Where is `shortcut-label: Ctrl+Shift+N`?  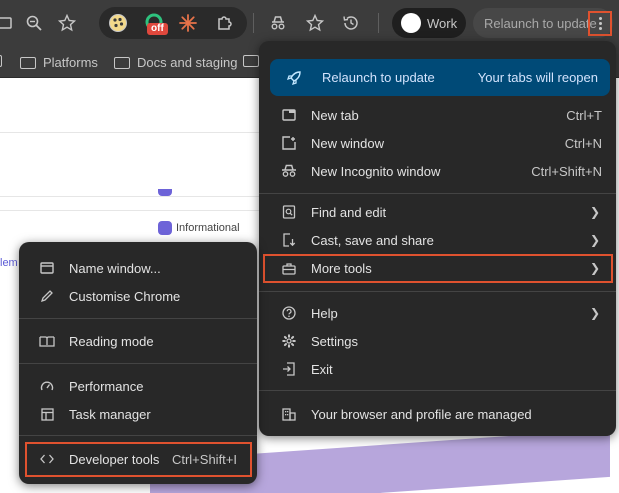
shortcut-label: Ctrl+Shift+N is located at coordinates (566, 171).